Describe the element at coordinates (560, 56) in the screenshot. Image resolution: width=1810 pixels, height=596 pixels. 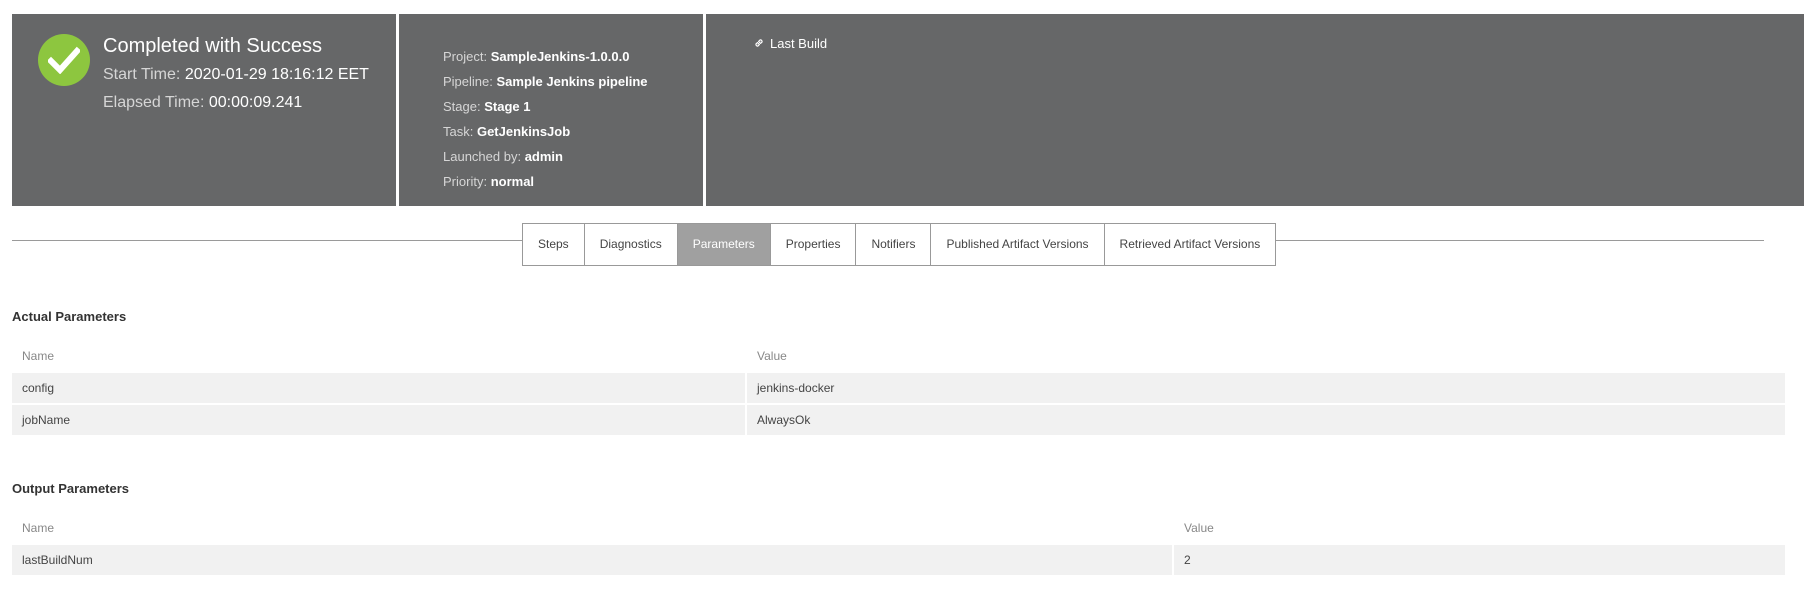
I see `detail-value: SampleJenkins-1.0.0.0` at that location.